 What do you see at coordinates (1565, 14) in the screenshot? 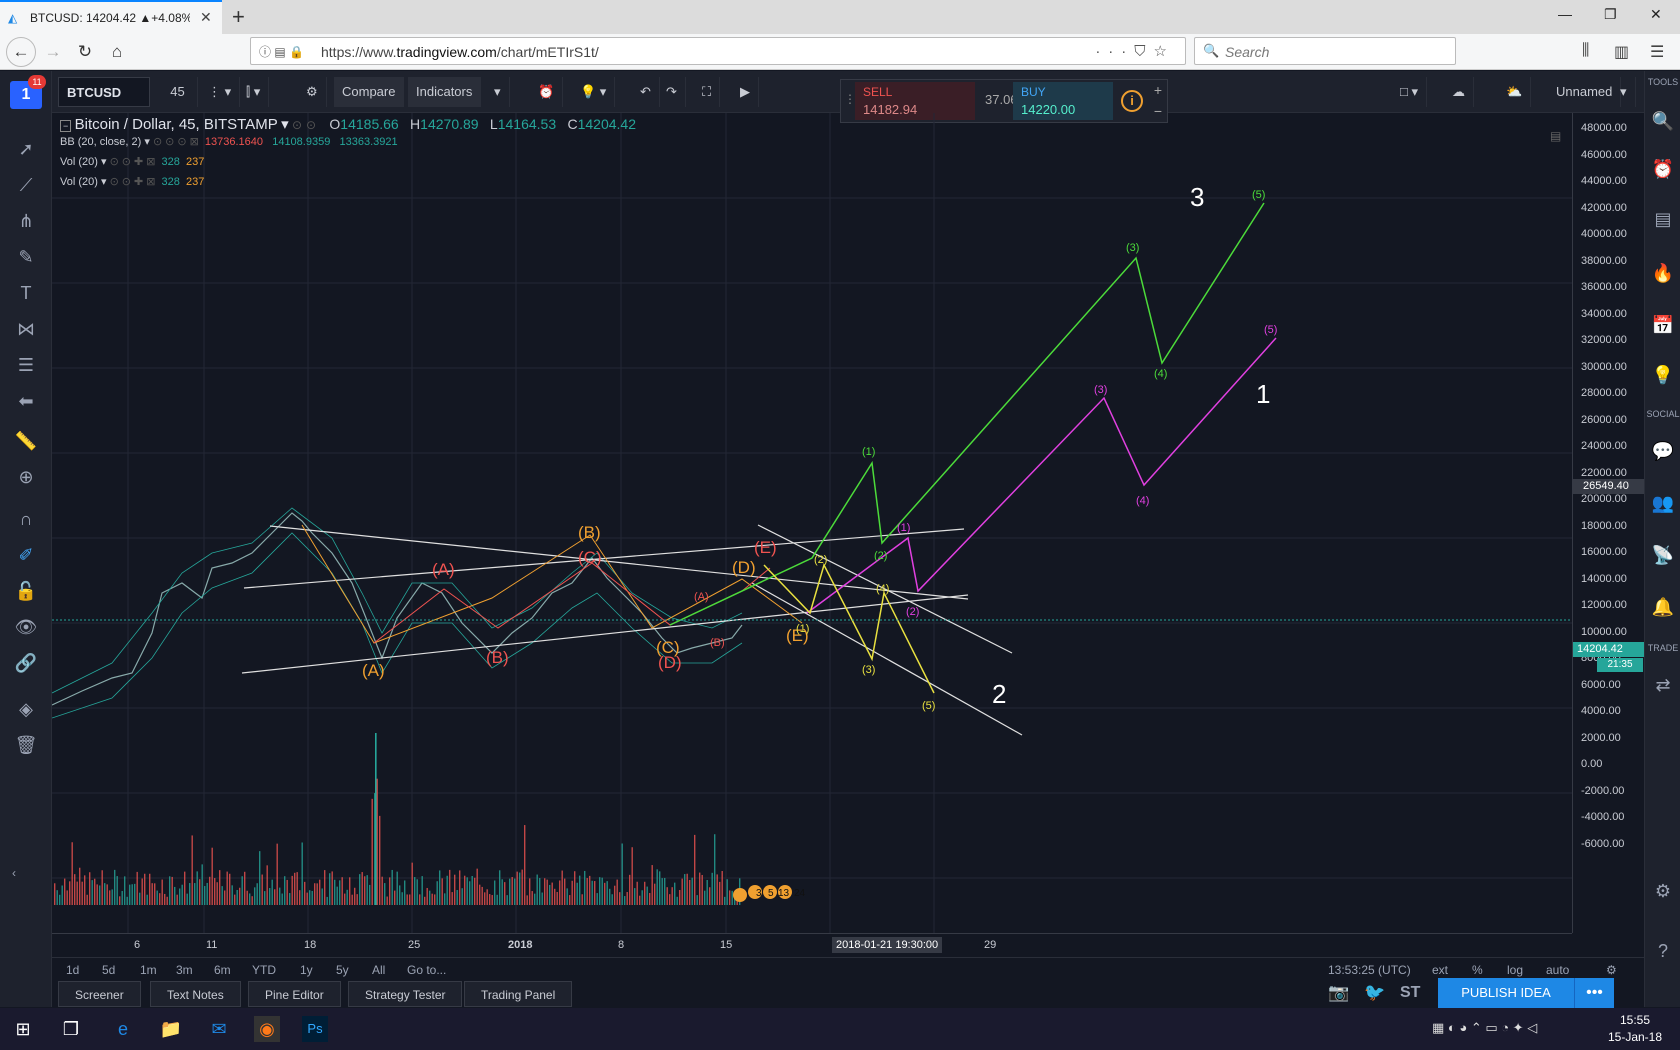
I see `minimize-icon: —` at bounding box center [1565, 14].